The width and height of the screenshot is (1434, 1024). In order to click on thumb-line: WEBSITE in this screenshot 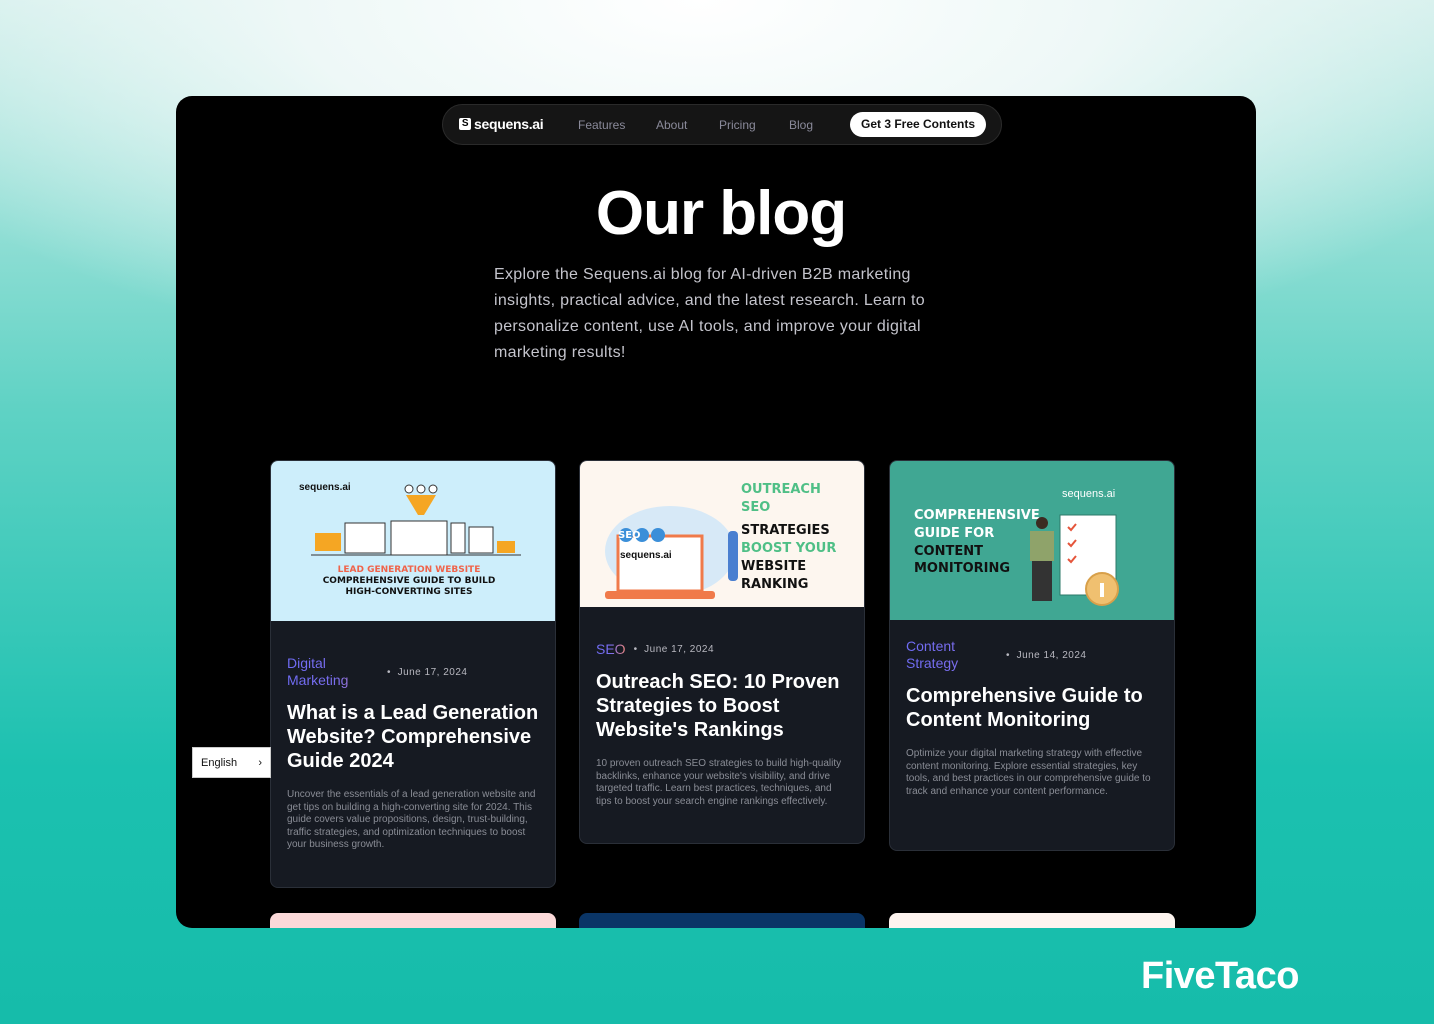, I will do `click(774, 566)`.